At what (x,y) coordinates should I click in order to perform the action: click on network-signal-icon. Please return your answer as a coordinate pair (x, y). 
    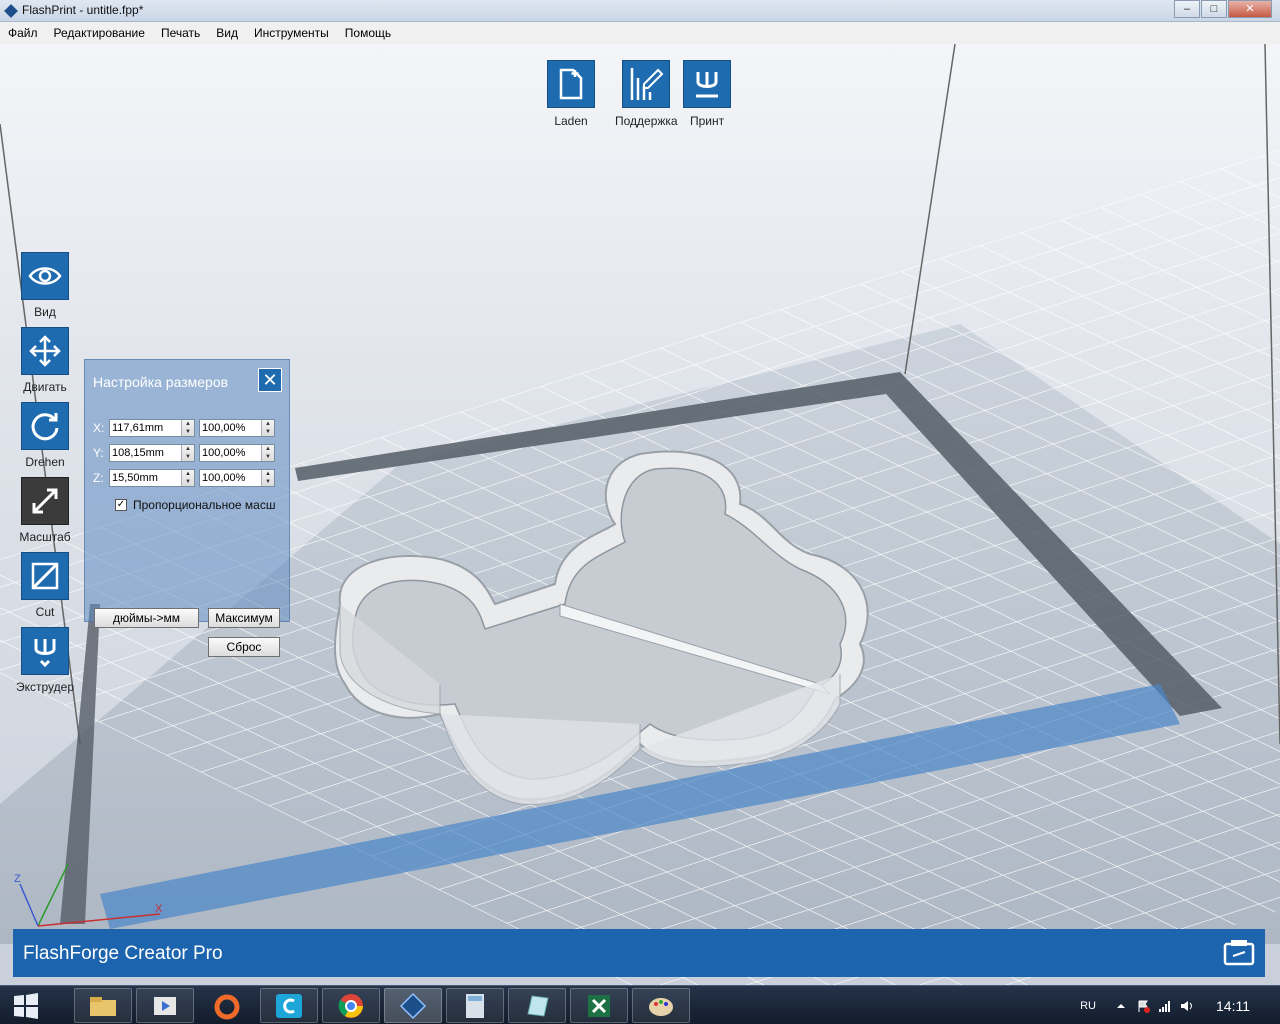
    Looking at the image, I should click on (1165, 1006).